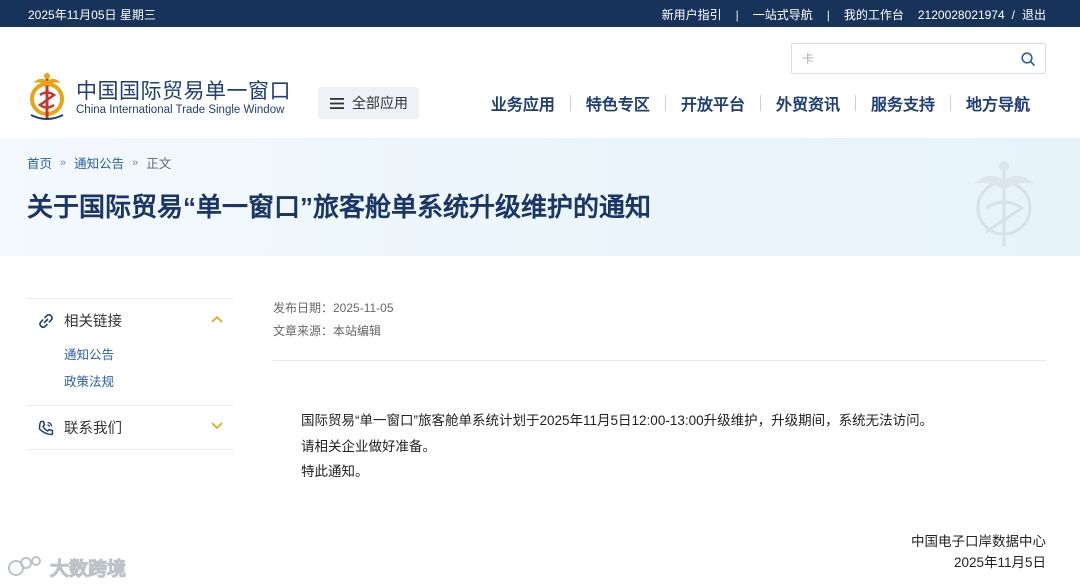 The image size is (1080, 586). Describe the element at coordinates (380, 103) in the screenshot. I see `all-apps-label: 全部应用` at that location.